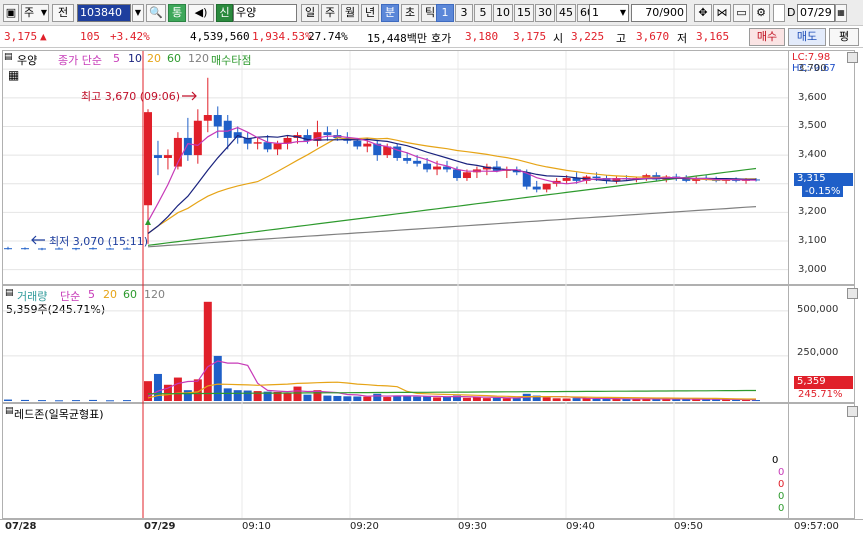 This screenshot has width=863, height=537. What do you see at coordinates (812, 269) in the screenshot?
I see `price-axis-label: 3,000` at bounding box center [812, 269].